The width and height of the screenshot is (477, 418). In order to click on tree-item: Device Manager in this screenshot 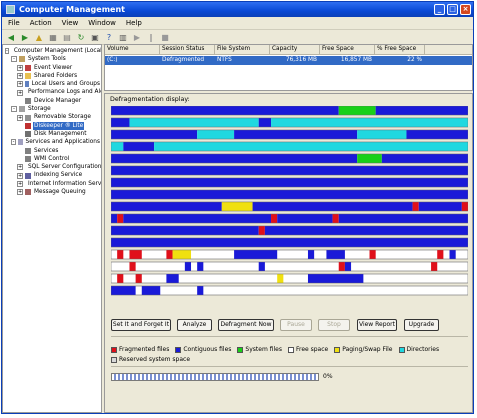, I will do `click(53, 101)`.